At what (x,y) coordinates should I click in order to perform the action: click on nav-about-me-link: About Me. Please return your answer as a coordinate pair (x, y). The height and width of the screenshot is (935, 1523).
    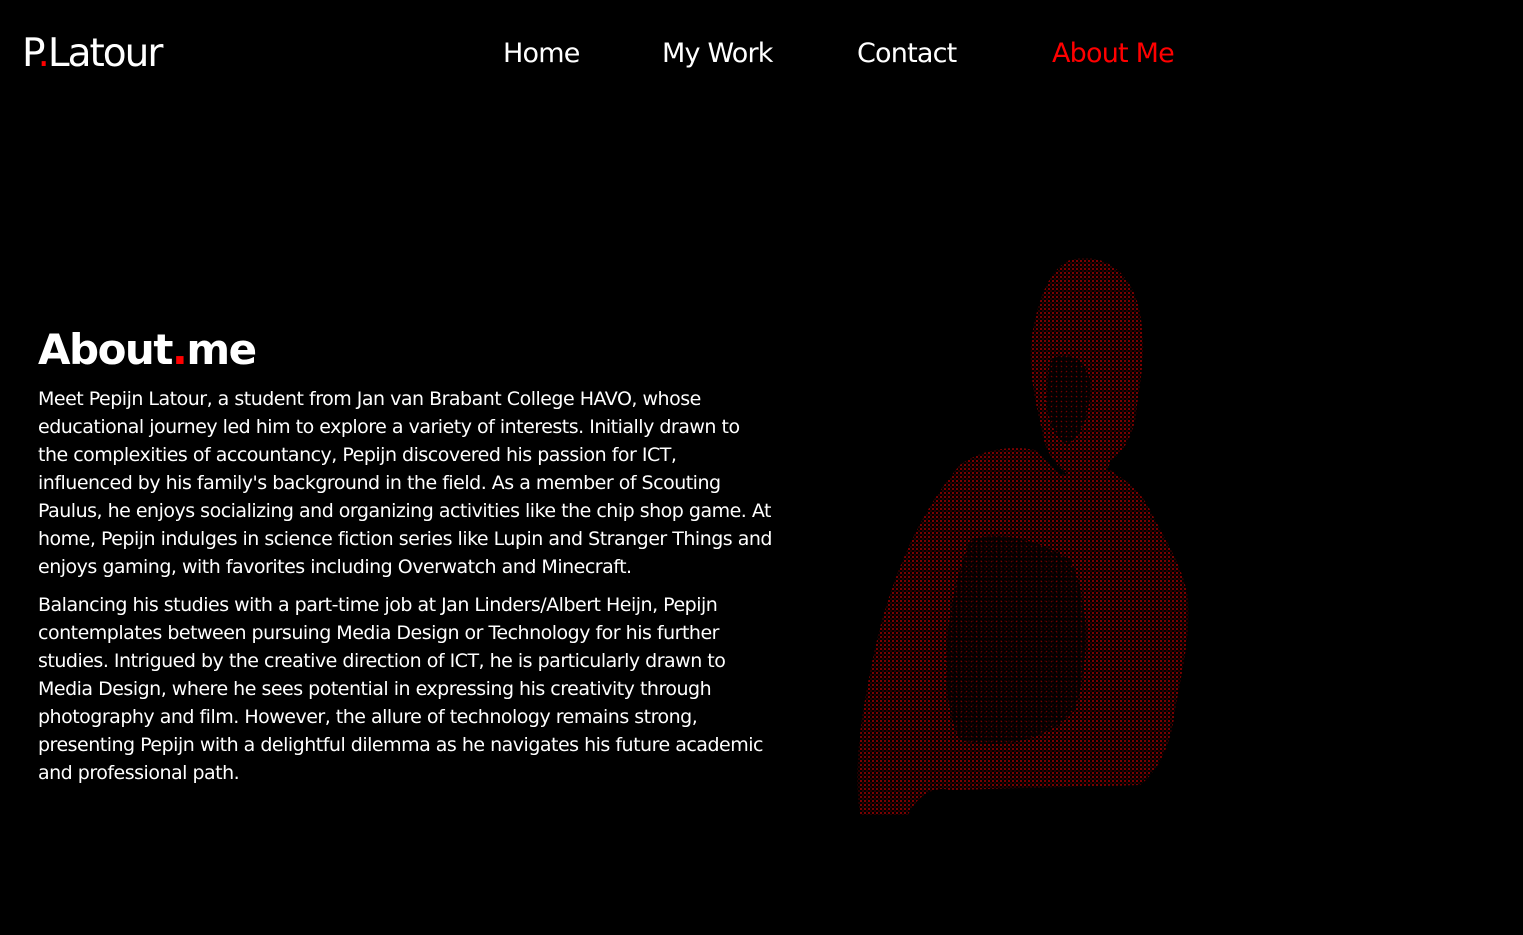
    Looking at the image, I should click on (1113, 54).